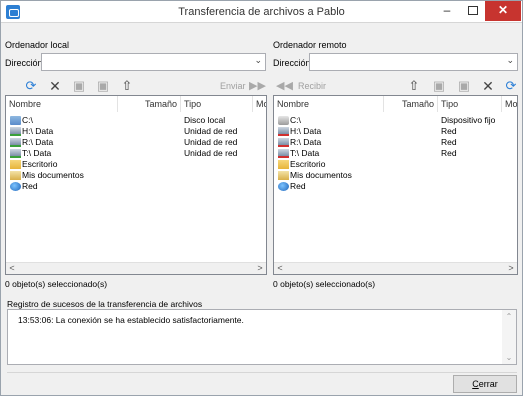 This screenshot has width=523, height=396. I want to click on close-window-button: ✕, so click(503, 11).